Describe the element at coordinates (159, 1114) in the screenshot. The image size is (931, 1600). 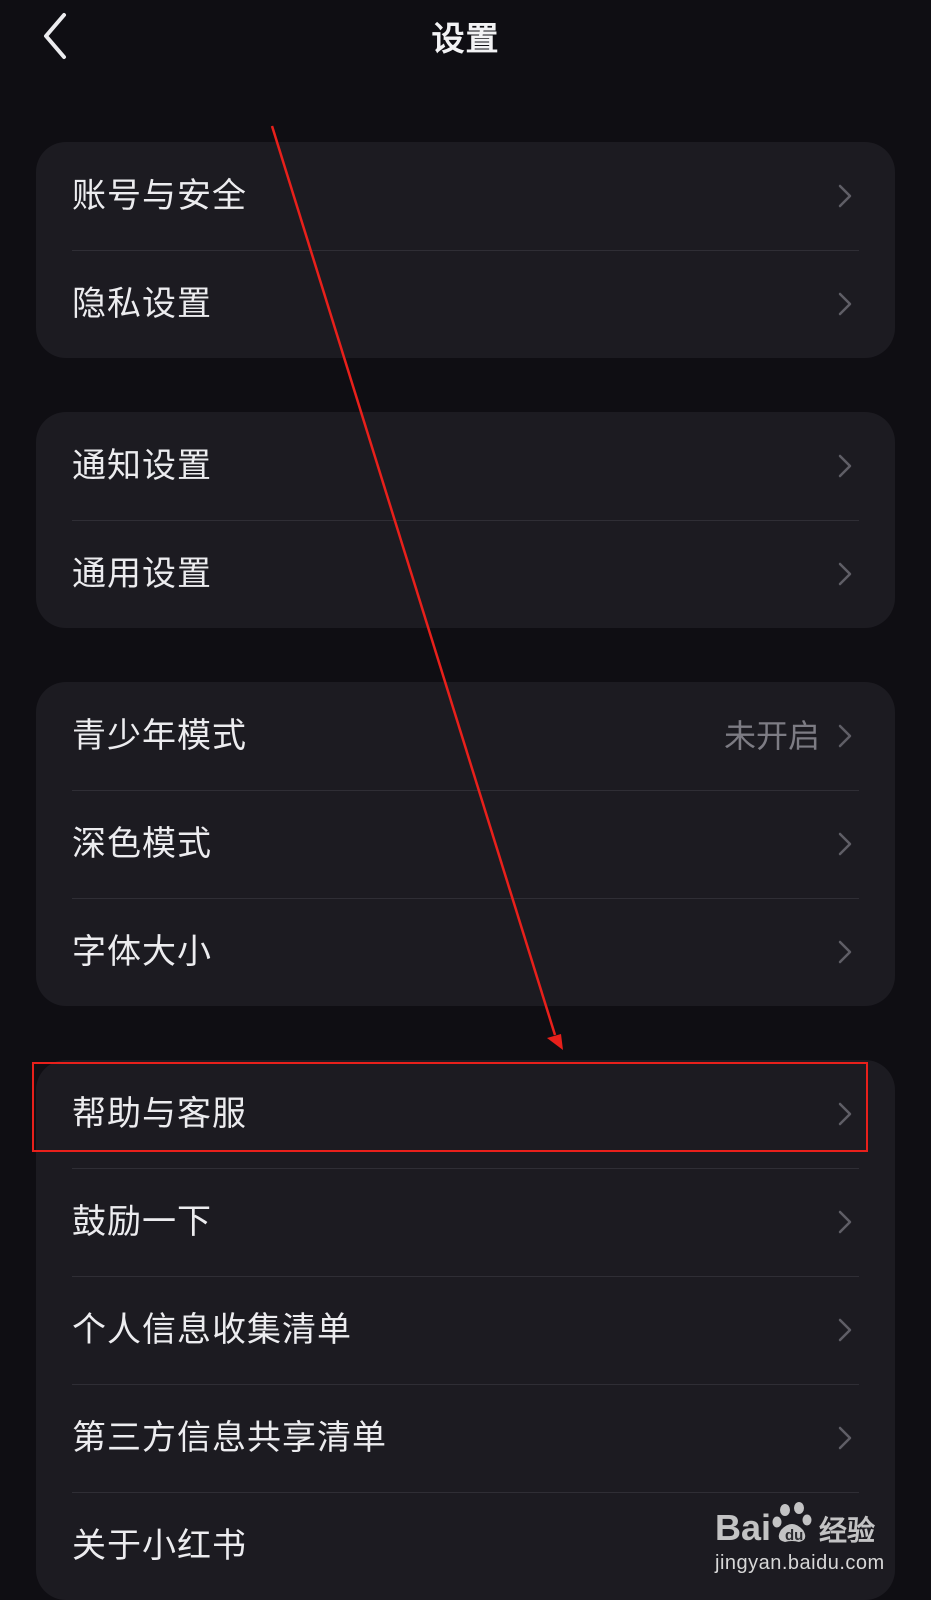
I see `row-label: 帮助与客服` at that location.